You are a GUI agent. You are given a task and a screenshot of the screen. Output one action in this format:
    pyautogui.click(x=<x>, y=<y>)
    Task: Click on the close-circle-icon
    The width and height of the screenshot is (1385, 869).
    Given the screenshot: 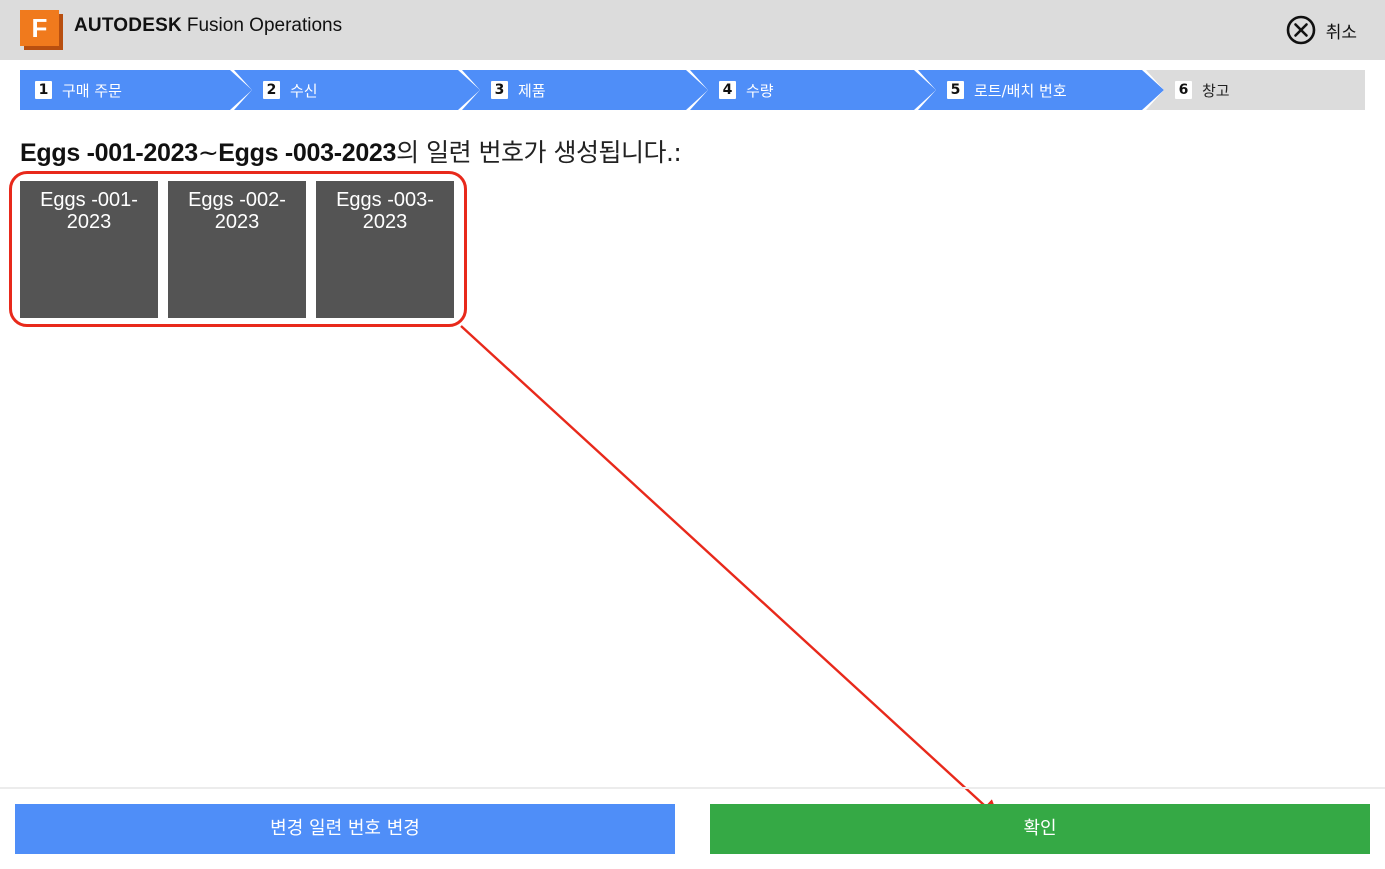 What is the action you would take?
    pyautogui.click(x=1301, y=30)
    